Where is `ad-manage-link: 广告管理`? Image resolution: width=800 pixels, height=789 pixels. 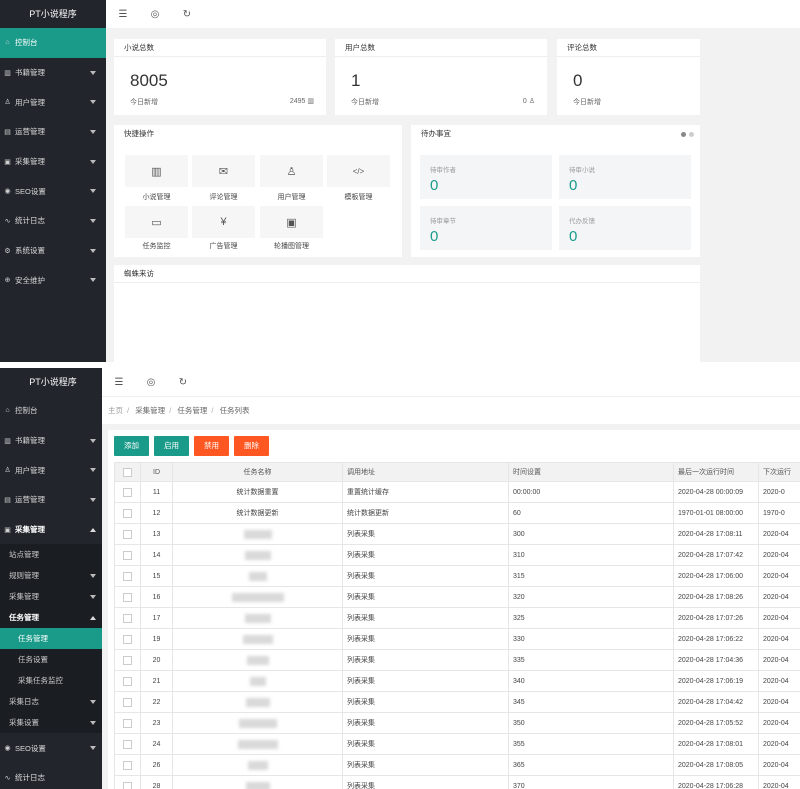
ad-manage-link: 广告管理 is located at coordinates (223, 246).